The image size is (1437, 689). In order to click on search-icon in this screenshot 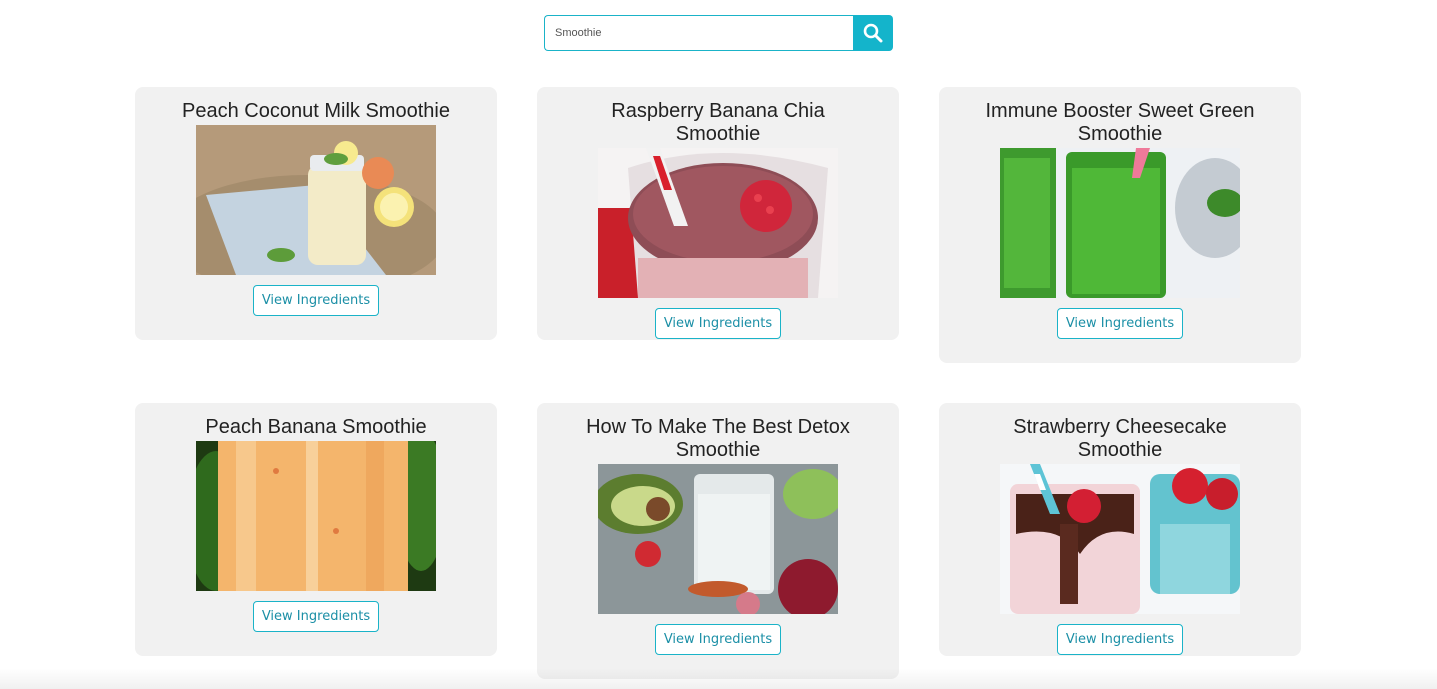, I will do `click(873, 33)`.